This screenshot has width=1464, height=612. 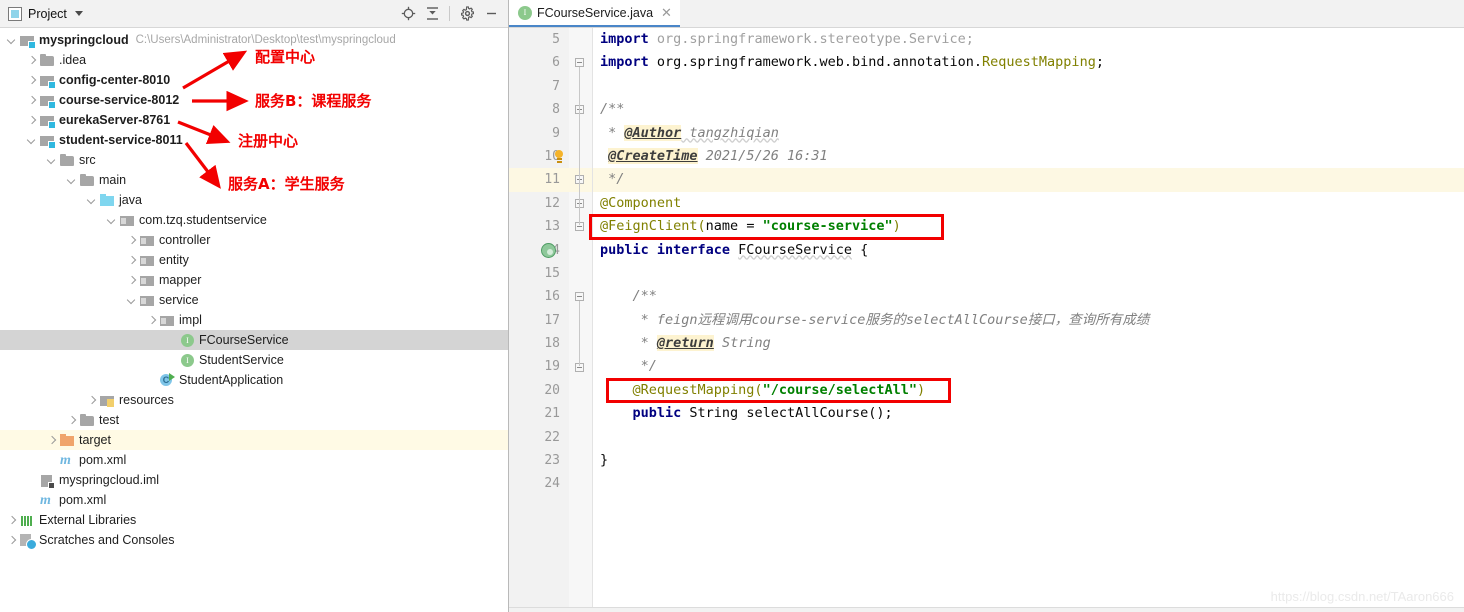 What do you see at coordinates (254, 120) in the screenshot?
I see `tree-row-eurekaserver-8761: eurekaServer-8761` at bounding box center [254, 120].